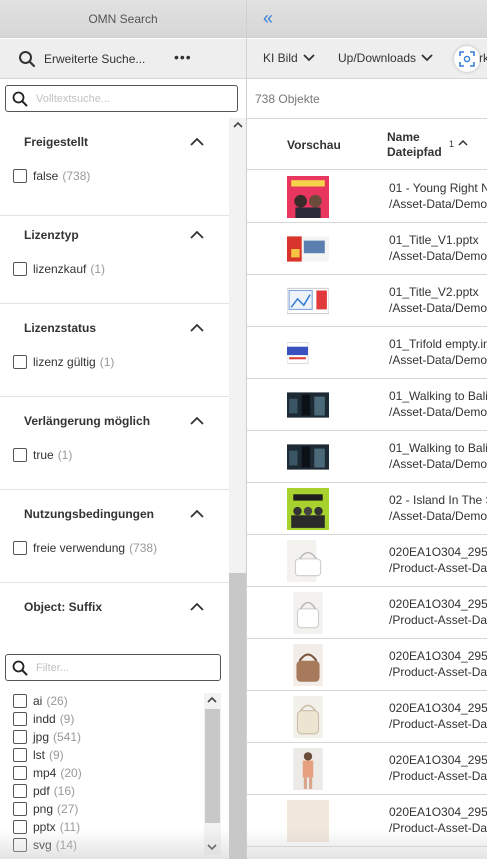  I want to click on facet-option: lizenzkauf (1), so click(59, 269).